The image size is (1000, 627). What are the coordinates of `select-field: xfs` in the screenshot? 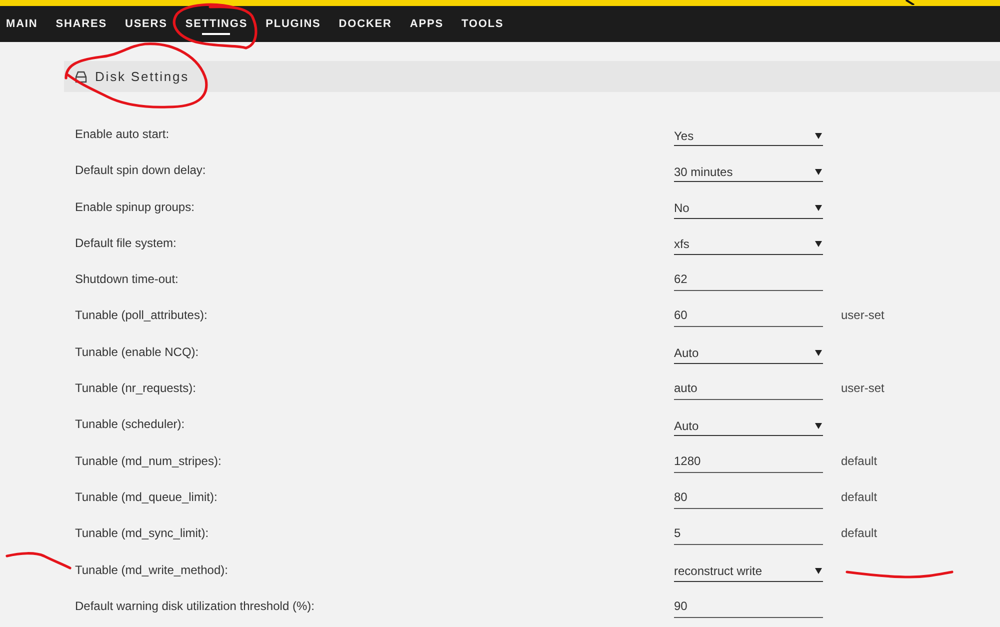 It's located at (748, 244).